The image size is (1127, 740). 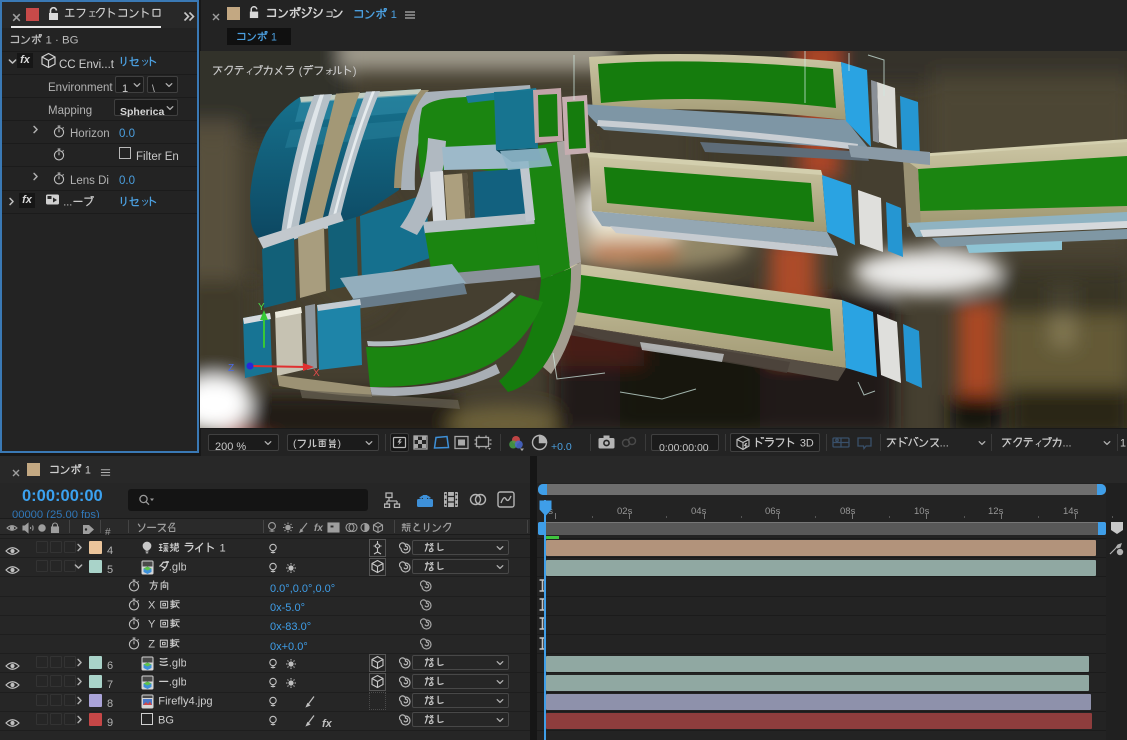 What do you see at coordinates (185, 701) in the screenshot?
I see `svg-text: Firefly4.jpg` at bounding box center [185, 701].